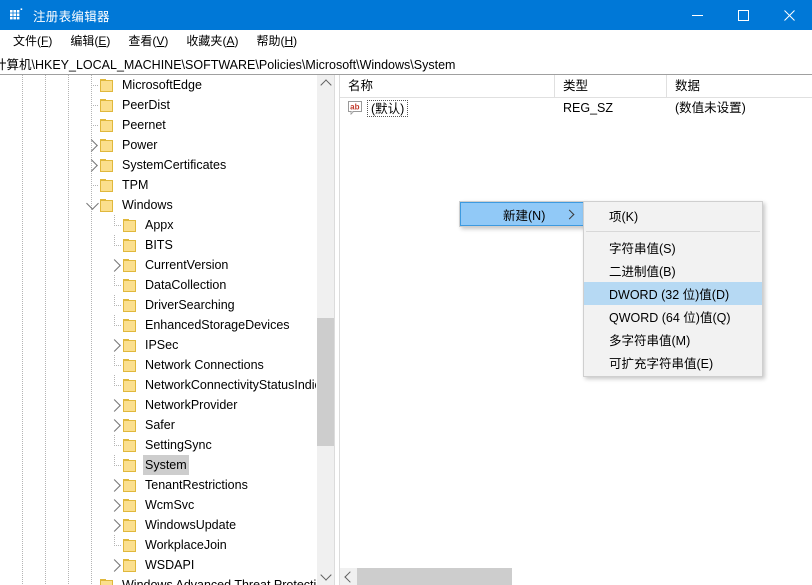  Describe the element at coordinates (167, 445) in the screenshot. I see `tree-node-settingsync: SettingSync` at that location.